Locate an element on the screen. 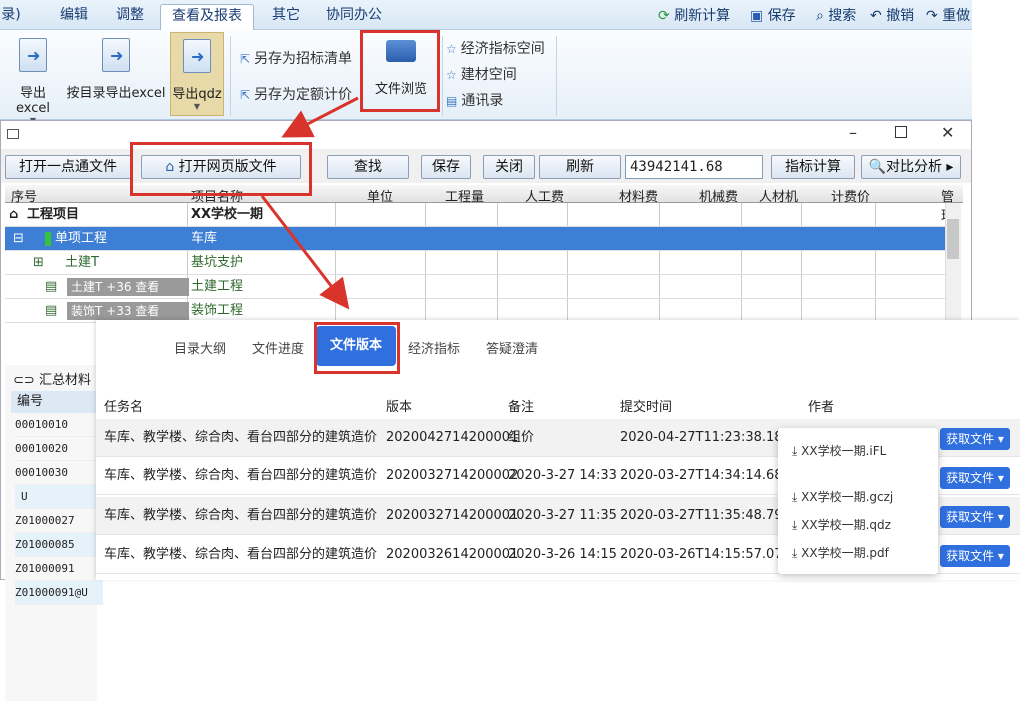  amount-field: 43942141.68 is located at coordinates (694, 167).